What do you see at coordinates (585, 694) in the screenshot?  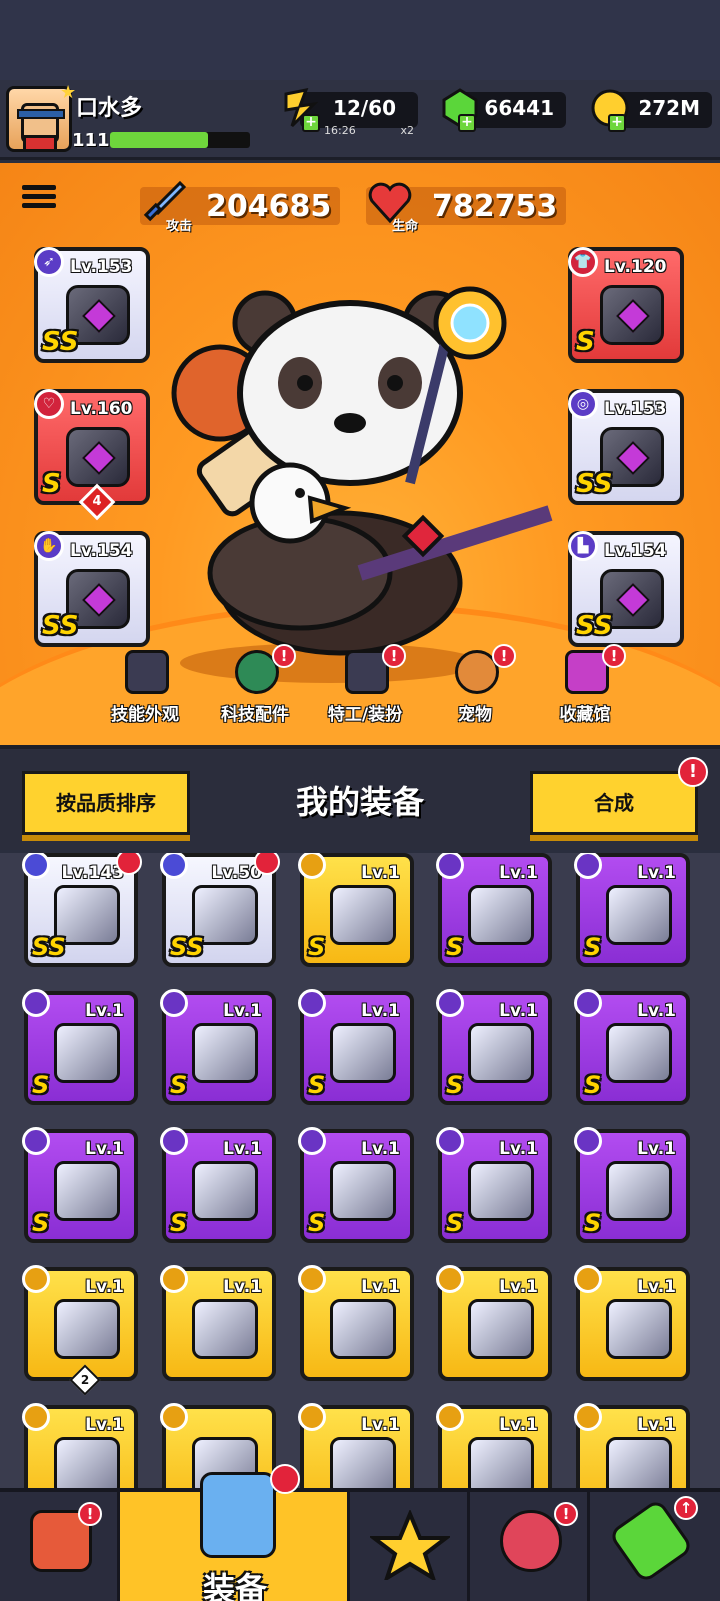 I see `quicknav-collection: ! 收藏馆` at bounding box center [585, 694].